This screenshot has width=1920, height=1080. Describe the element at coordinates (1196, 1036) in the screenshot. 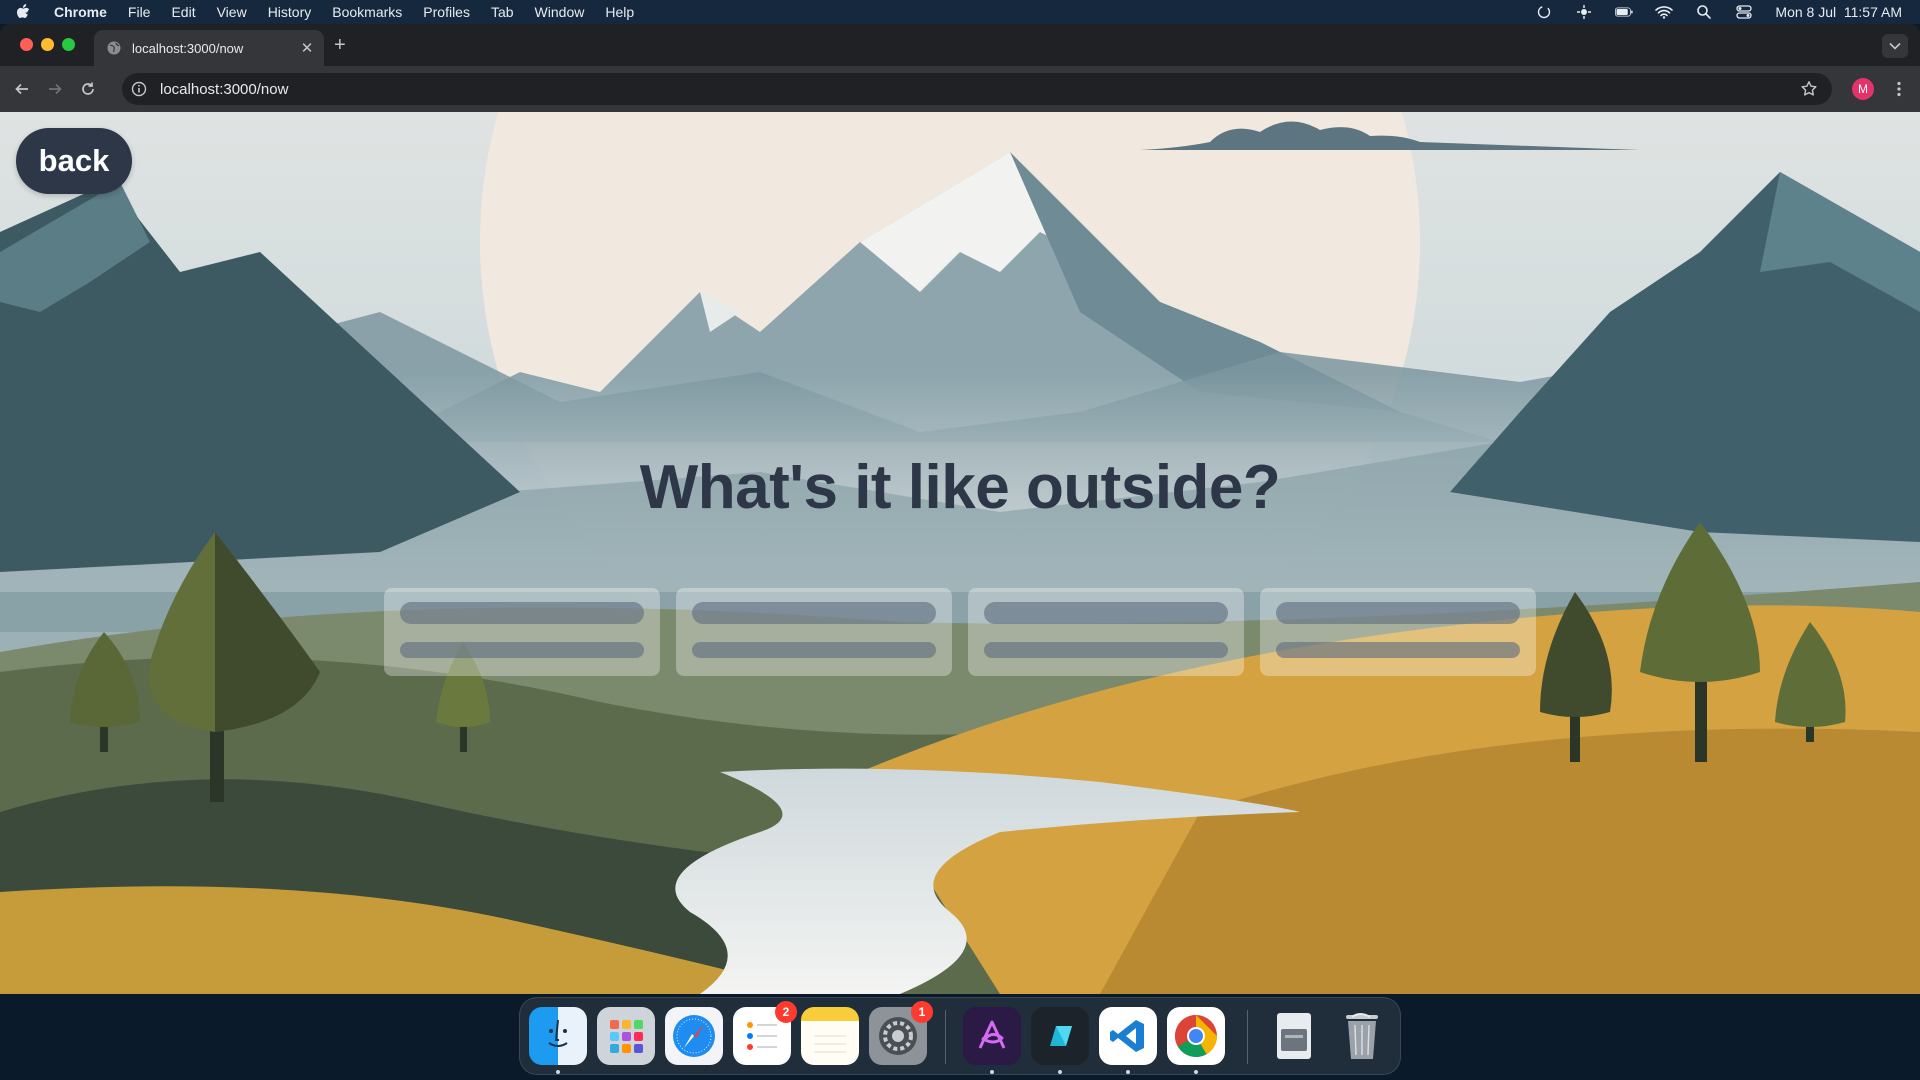

I see `chrome-icon` at that location.